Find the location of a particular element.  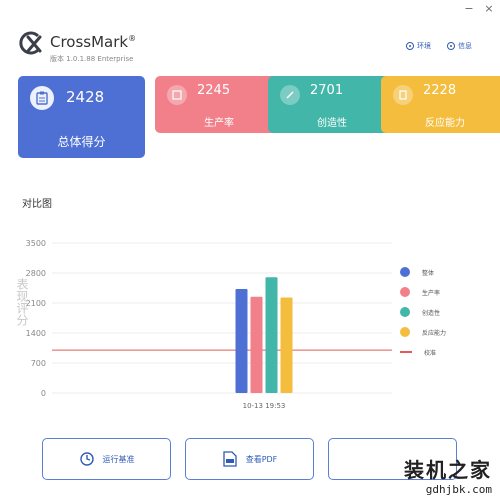

run-benchmark-button: 运行基准 is located at coordinates (106, 459).